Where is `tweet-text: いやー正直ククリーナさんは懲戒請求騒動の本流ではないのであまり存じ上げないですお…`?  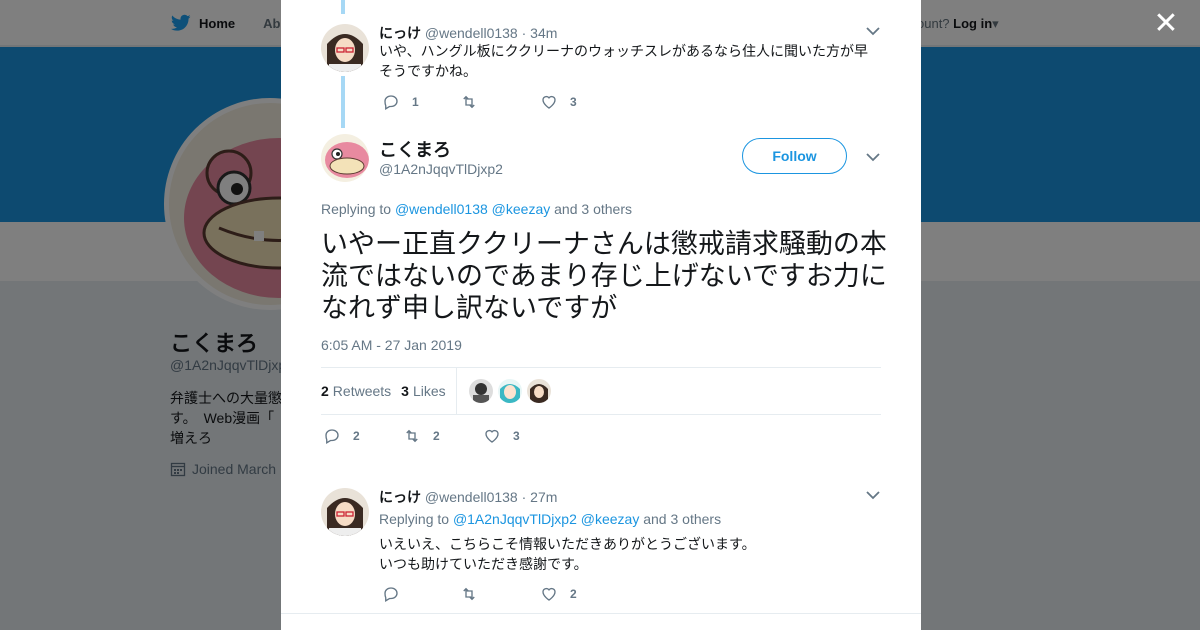 tweet-text: いやー正直ククリーナさんは懲戒請求騒動の本流ではないのであまり存じ上げないですお… is located at coordinates (604, 276).